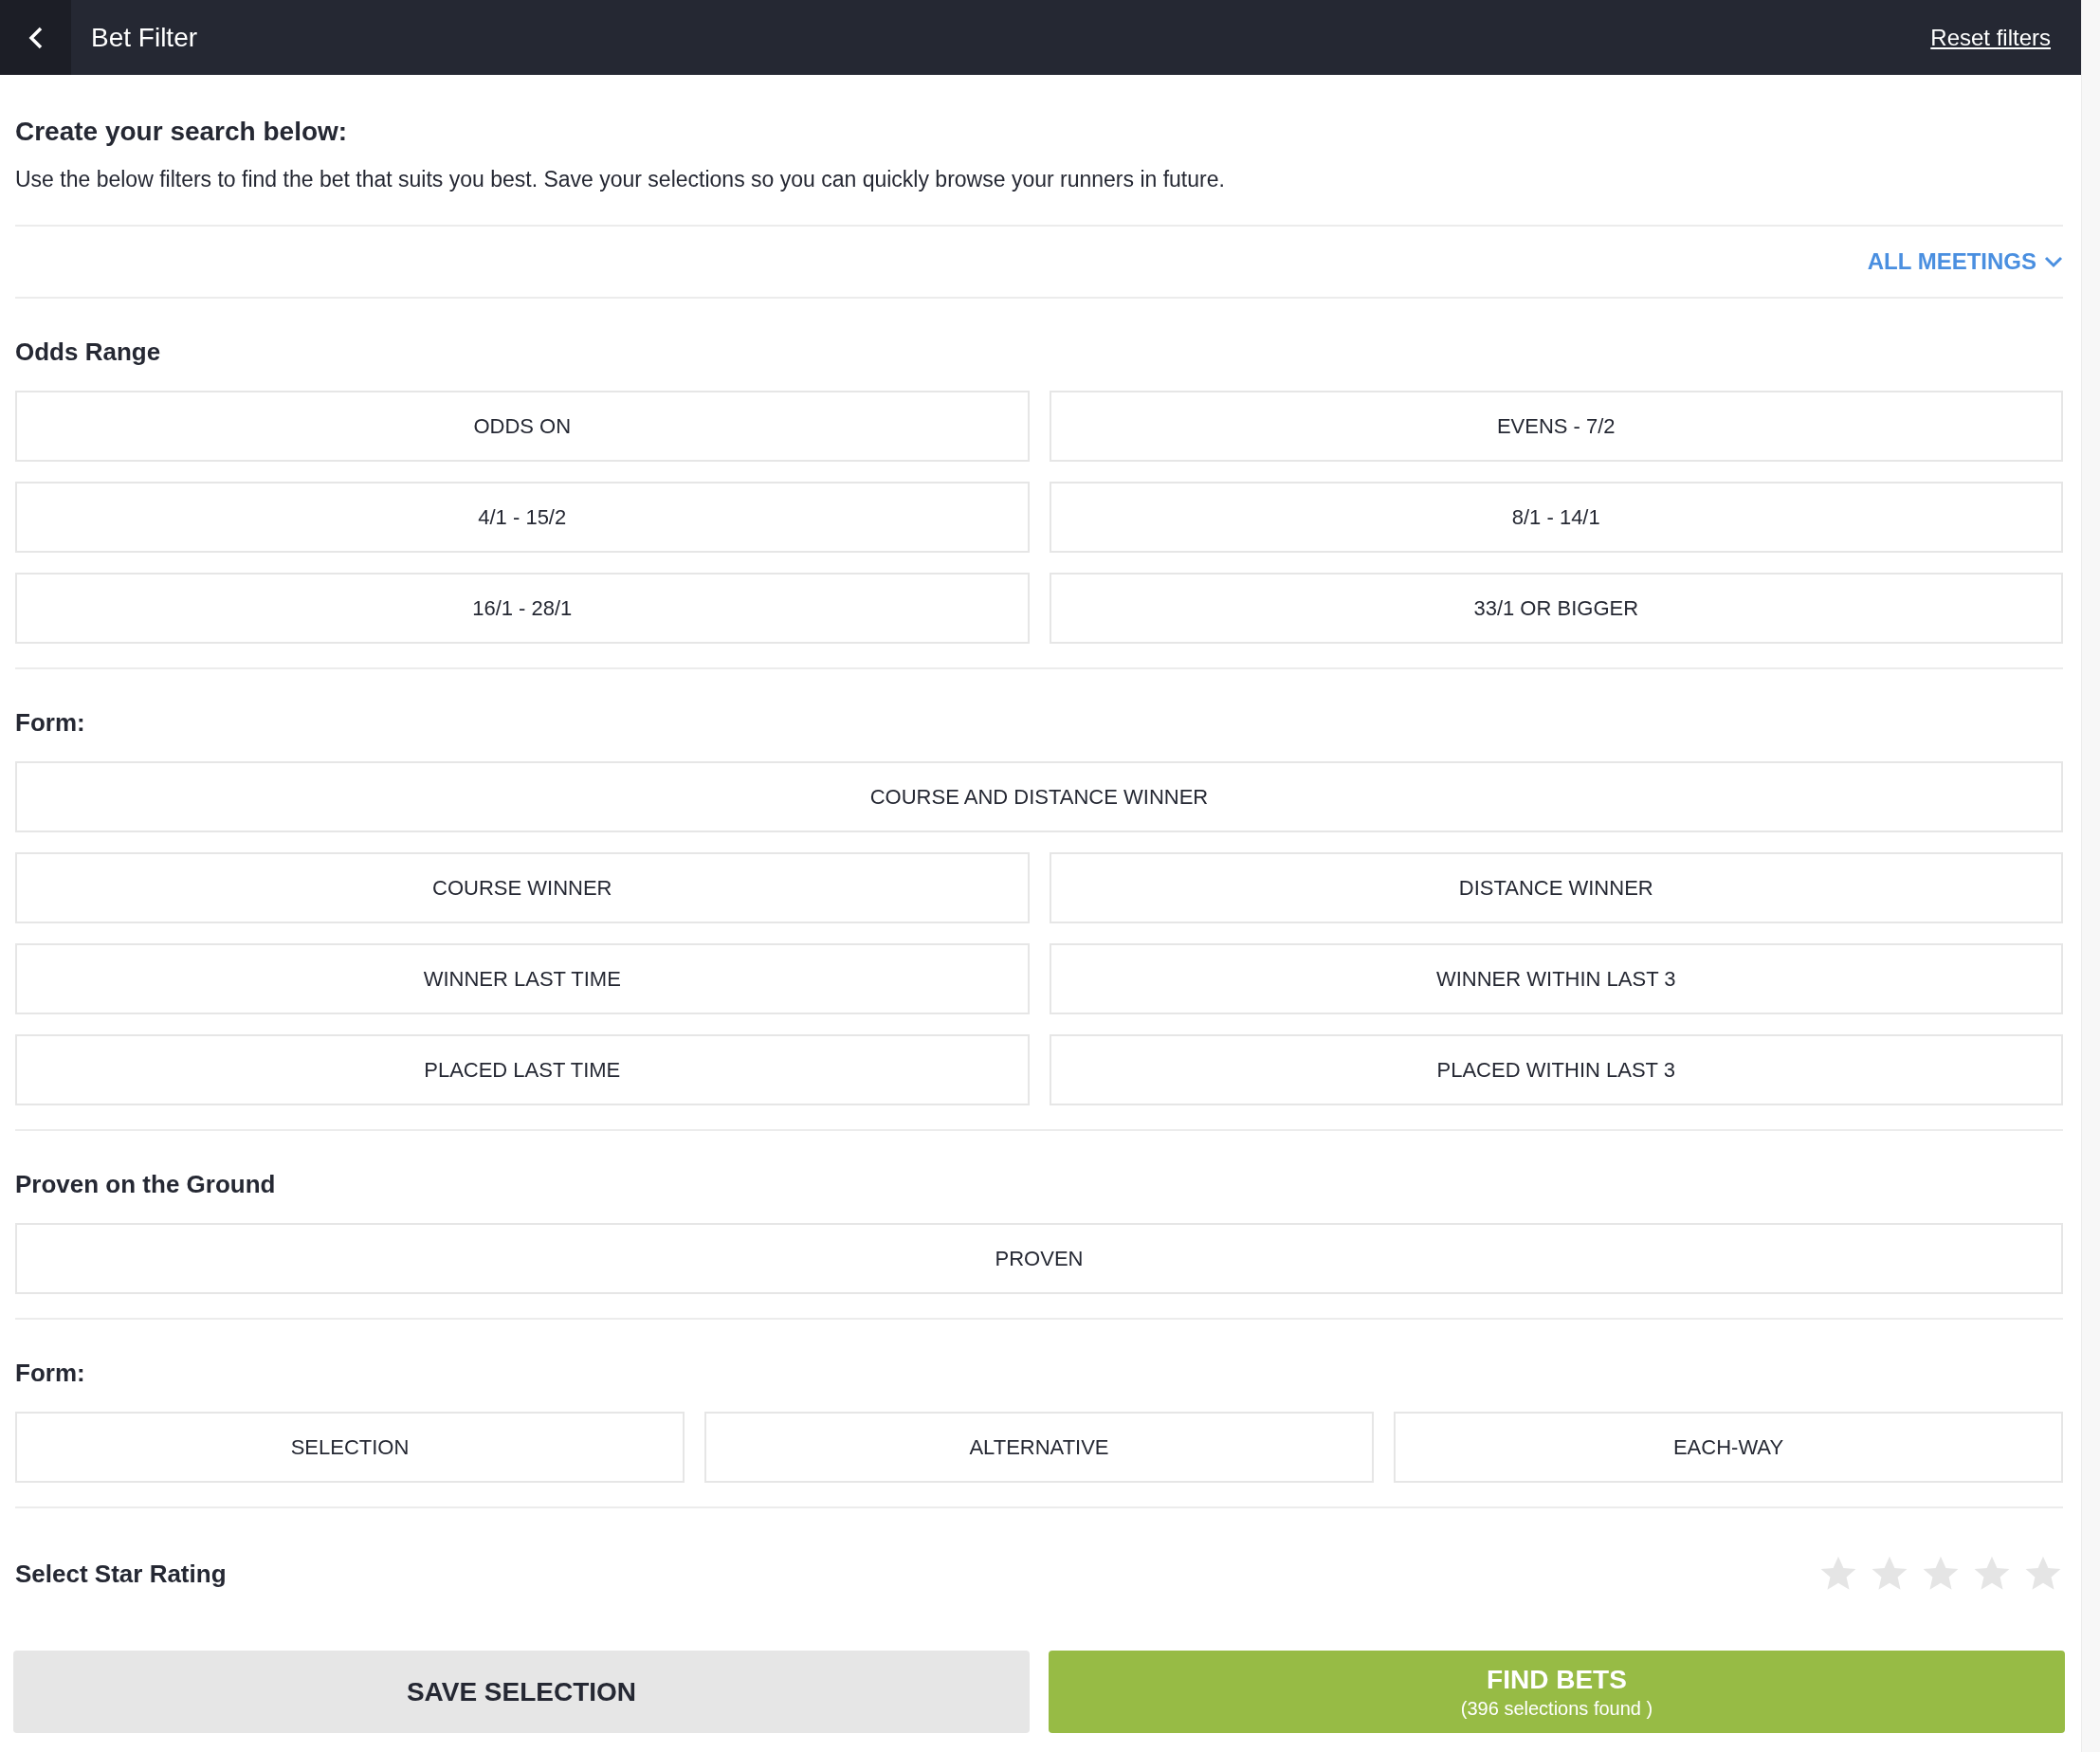 The height and width of the screenshot is (1752, 2100). I want to click on filter-option-button: ALTERNATIVE, so click(1039, 1447).